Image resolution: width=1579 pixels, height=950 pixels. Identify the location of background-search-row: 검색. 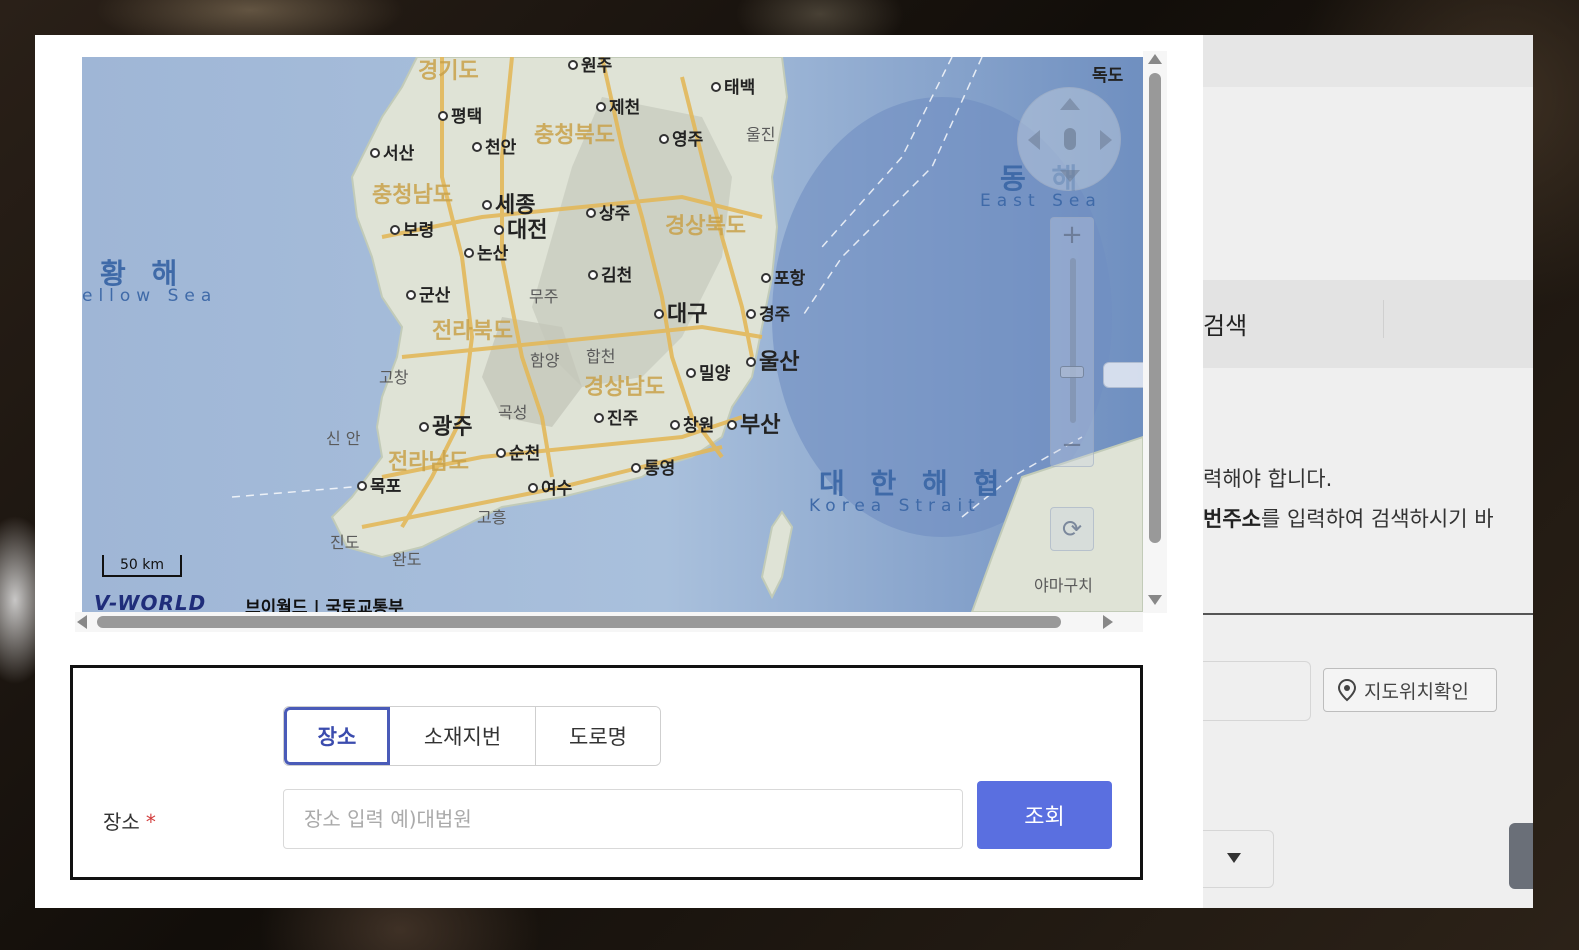
(1368, 324).